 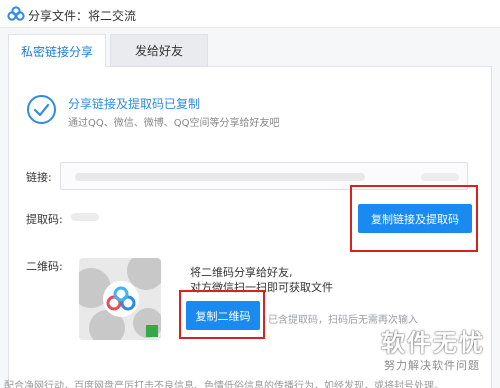 I want to click on success-subtitle: 通过QQ、微信、微博、QQ空间等分享给好友吧, so click(x=174, y=123).